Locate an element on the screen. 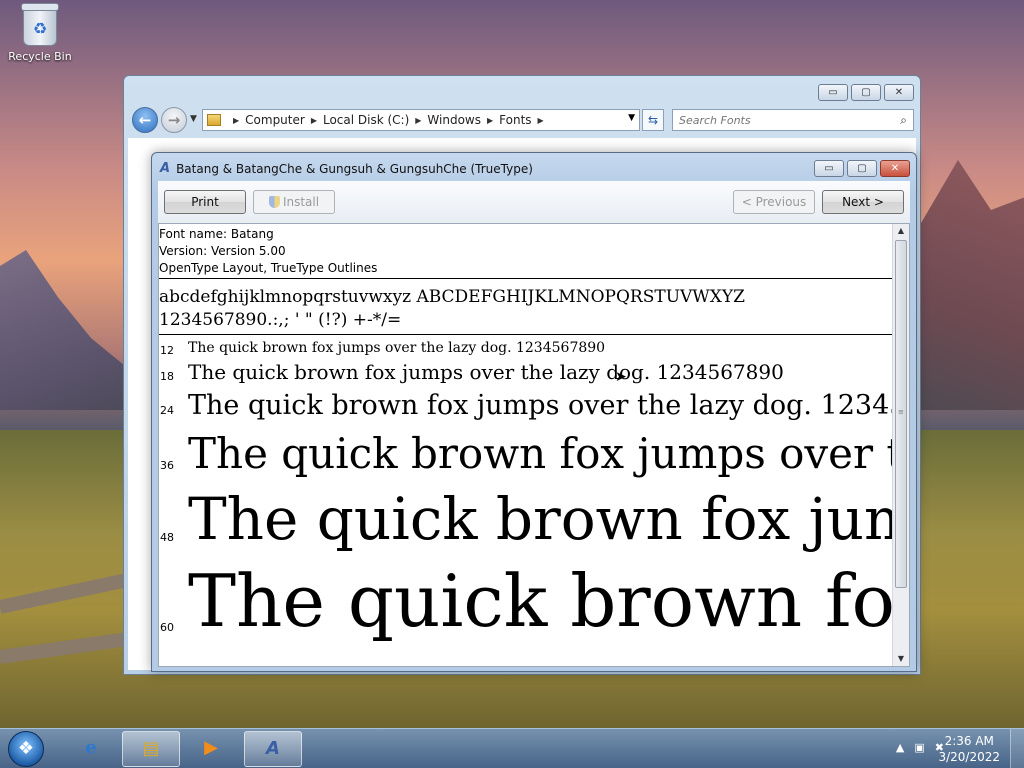 The image size is (1024, 768). arrow-left-icon: ← is located at coordinates (145, 120).